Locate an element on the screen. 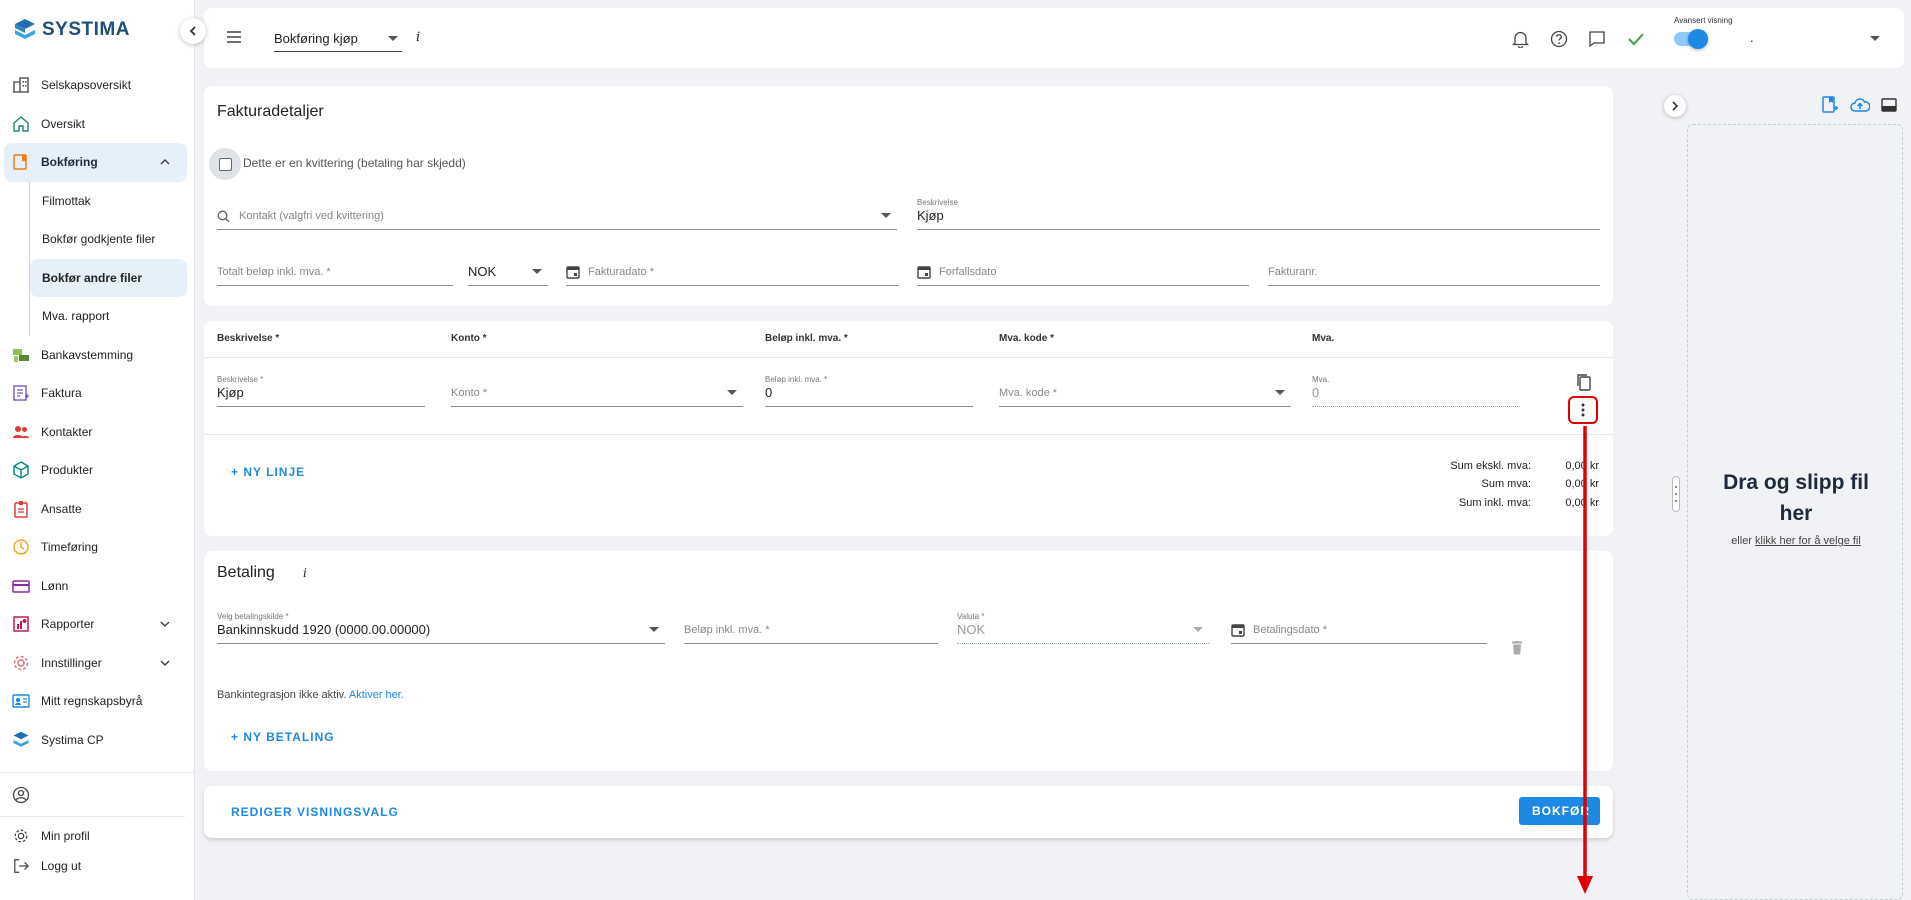  more-options-button is located at coordinates (1583, 410).